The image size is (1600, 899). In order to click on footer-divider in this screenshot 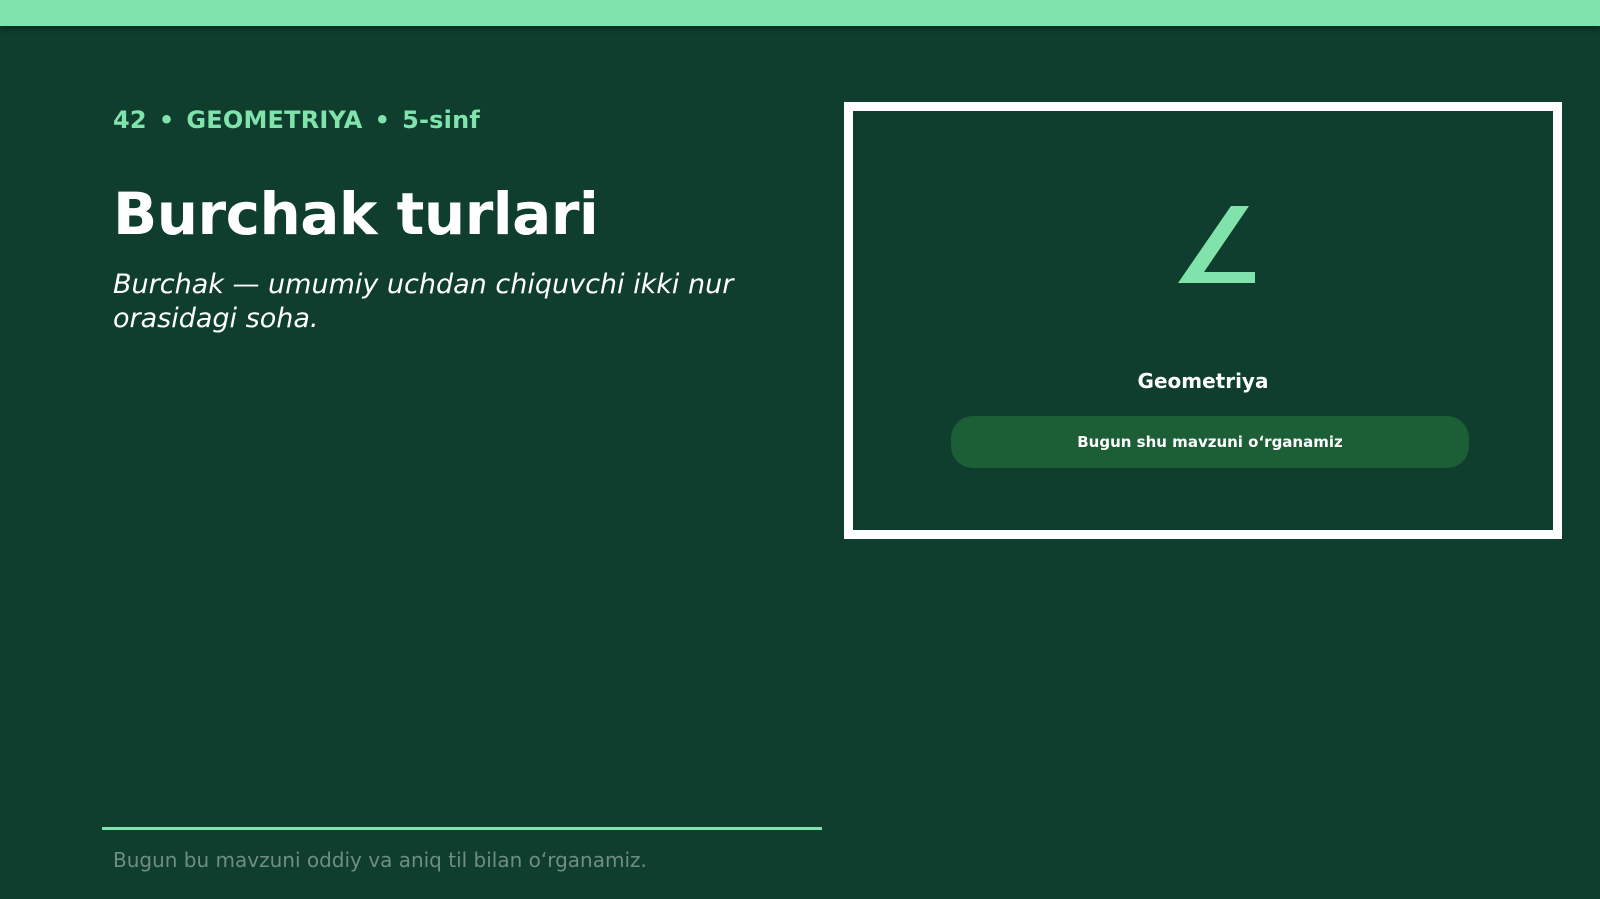, I will do `click(462, 828)`.